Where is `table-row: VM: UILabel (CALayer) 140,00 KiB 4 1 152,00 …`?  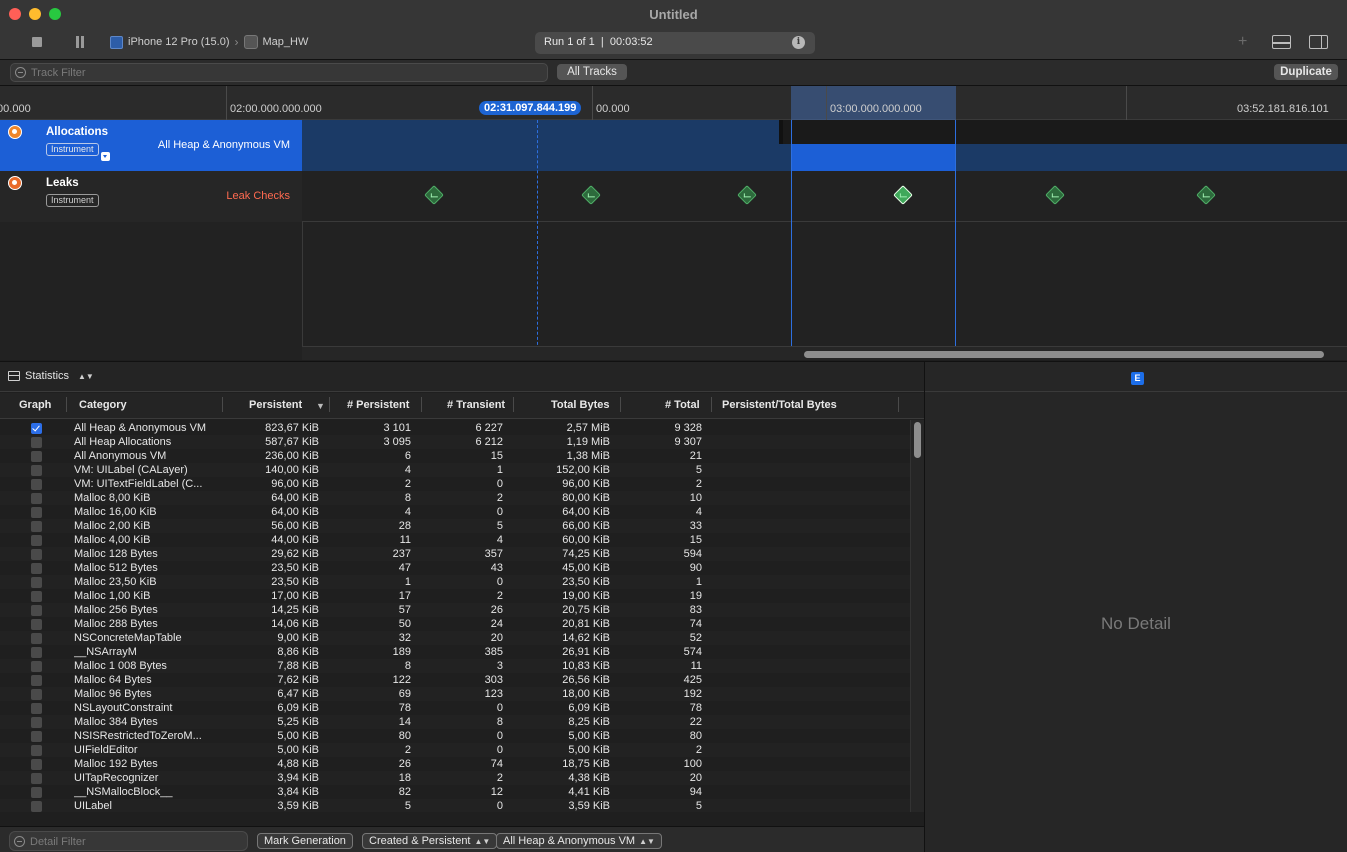 table-row: VM: UILabel (CALayer) 140,00 KiB 4 1 152,00 … is located at coordinates (455, 470).